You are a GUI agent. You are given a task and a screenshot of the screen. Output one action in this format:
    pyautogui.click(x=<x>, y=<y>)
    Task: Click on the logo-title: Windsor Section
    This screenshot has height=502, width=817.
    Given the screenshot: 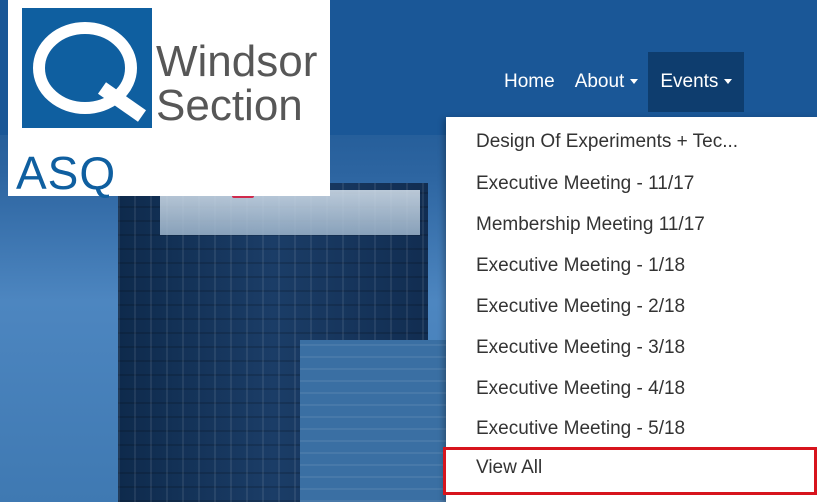 What is the action you would take?
    pyautogui.click(x=237, y=83)
    